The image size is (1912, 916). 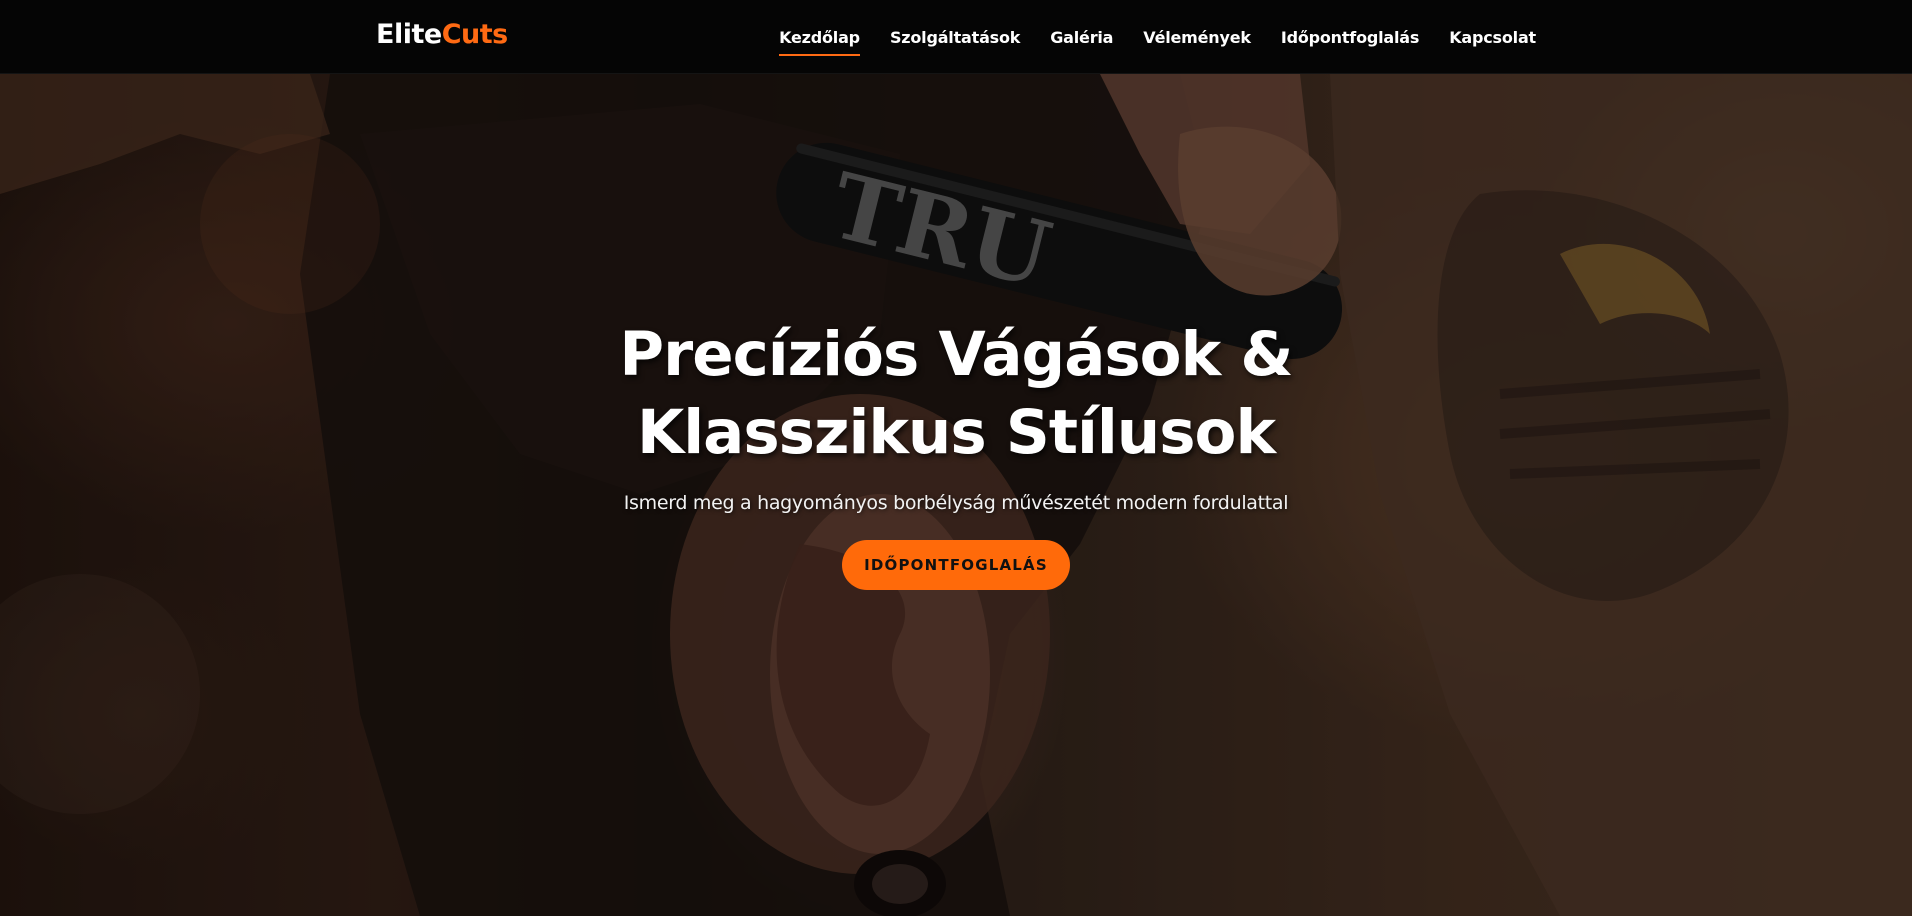 I want to click on nav-item-gallery: Galéria, so click(x=1081, y=37).